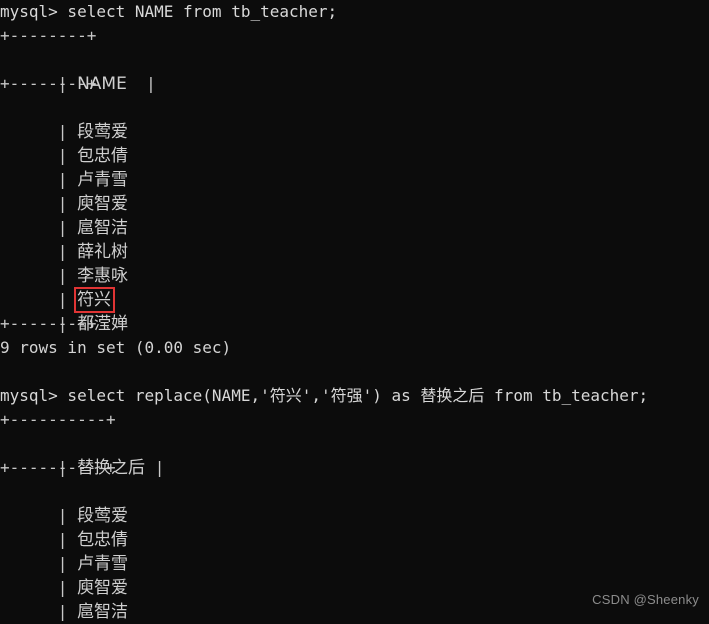  I want to click on table-header-row-1: | NAME |, so click(354, 71).